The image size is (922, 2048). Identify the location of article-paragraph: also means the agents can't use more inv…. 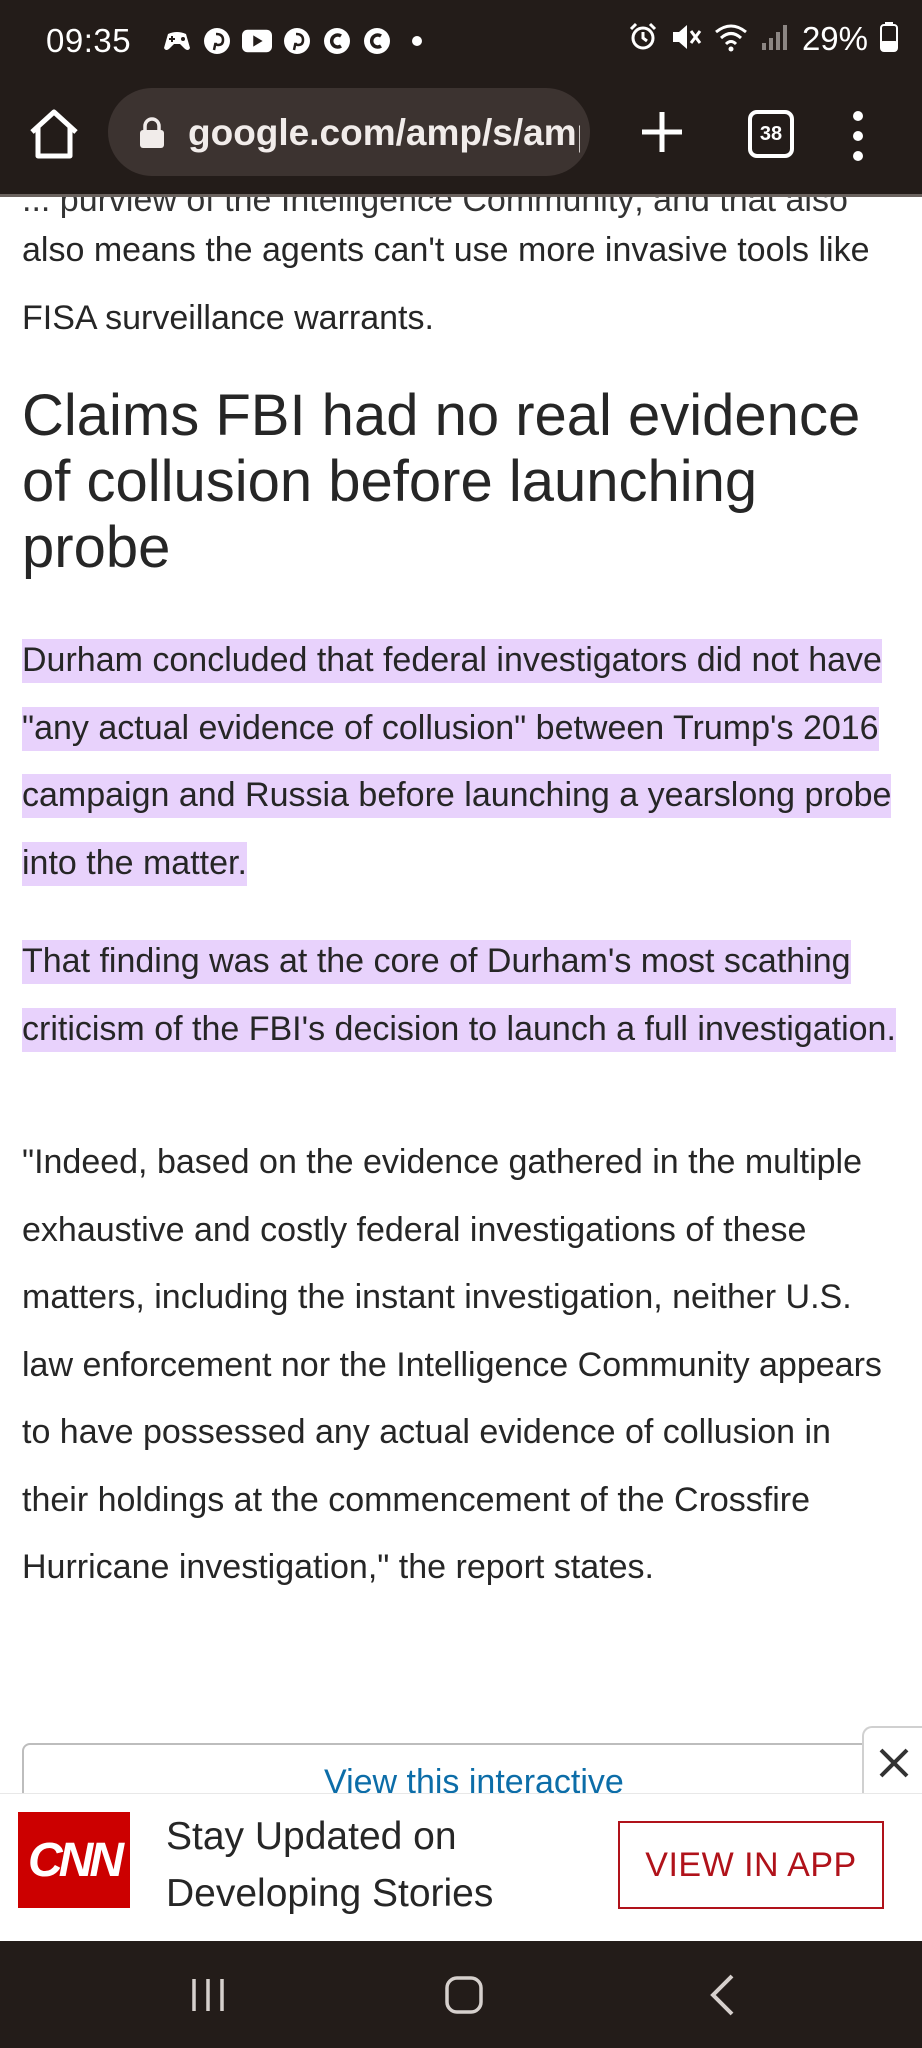
(446, 284).